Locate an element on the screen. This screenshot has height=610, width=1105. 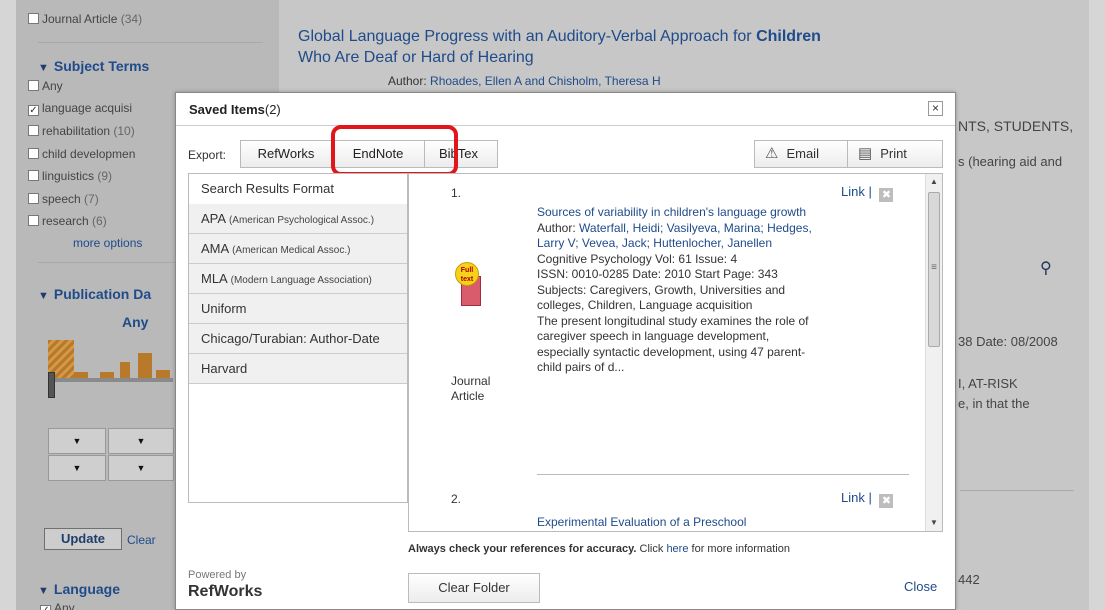
close-link: Close is located at coordinates (920, 586).